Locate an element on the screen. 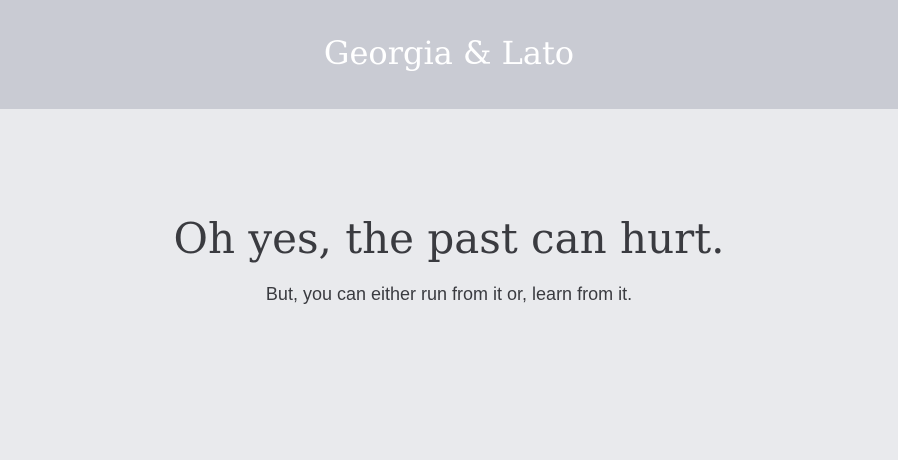 The width and height of the screenshot is (898, 460). header-title: Georgia & Lato is located at coordinates (449, 52).